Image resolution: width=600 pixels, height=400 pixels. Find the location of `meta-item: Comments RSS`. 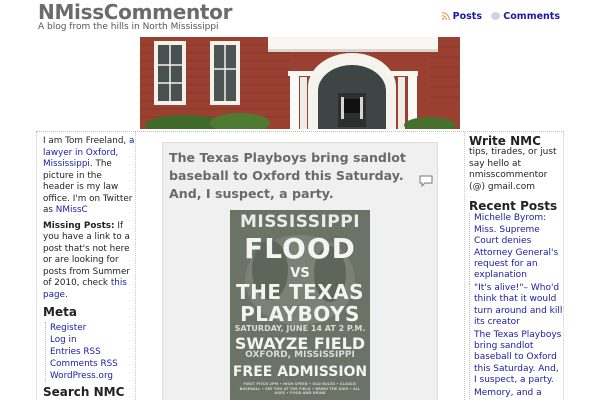

meta-item: Comments RSS is located at coordinates (92, 364).